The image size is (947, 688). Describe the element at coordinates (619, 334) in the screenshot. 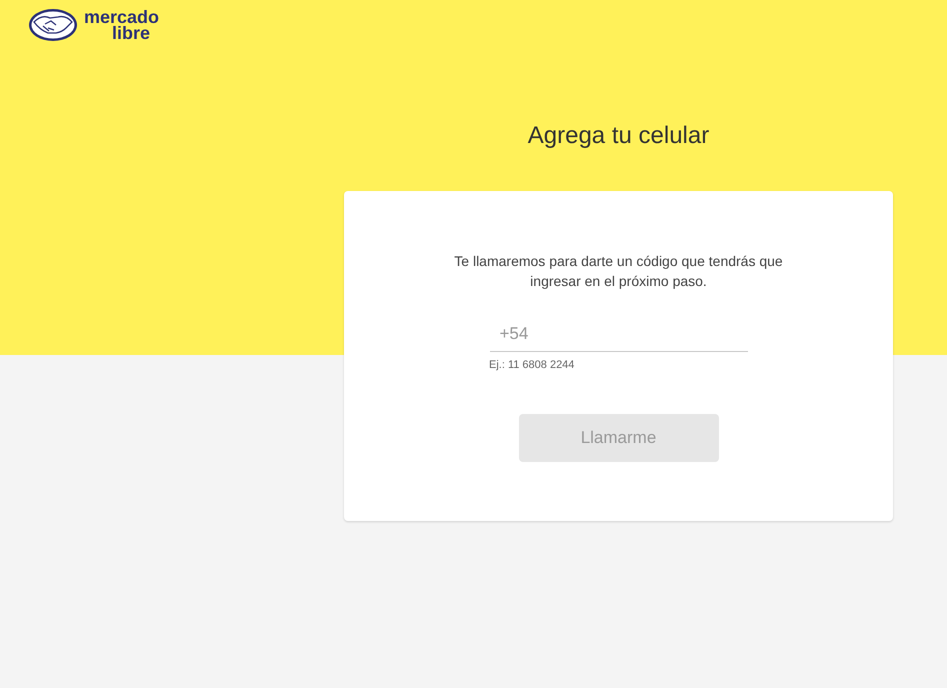

I see `phone-input-field: +54` at that location.